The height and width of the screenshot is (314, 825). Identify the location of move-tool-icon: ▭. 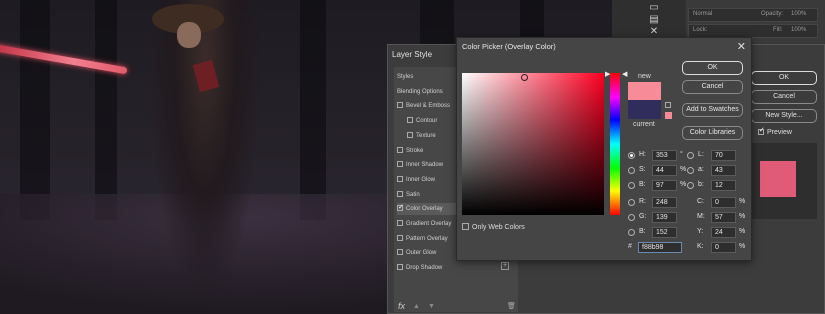
(654, 7).